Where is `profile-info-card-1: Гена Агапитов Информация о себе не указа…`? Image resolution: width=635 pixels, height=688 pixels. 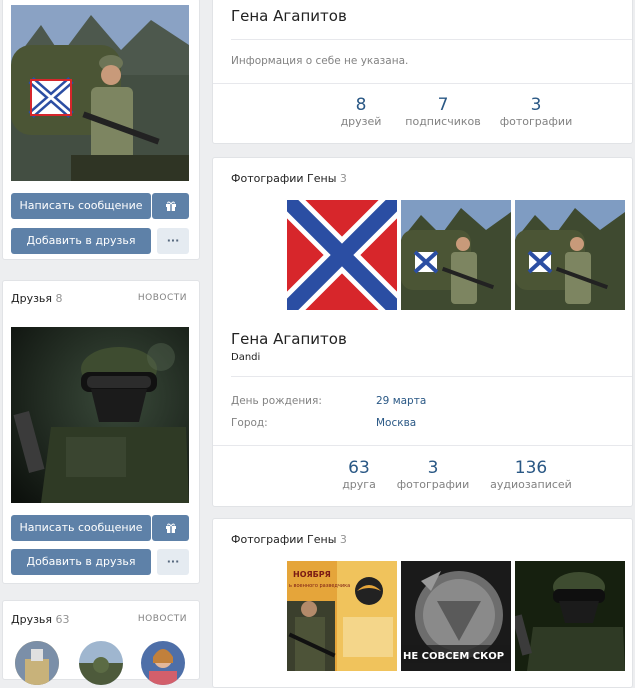
profile-info-card-1: Гена Агапитов Информация о себе не указа… is located at coordinates (422, 72).